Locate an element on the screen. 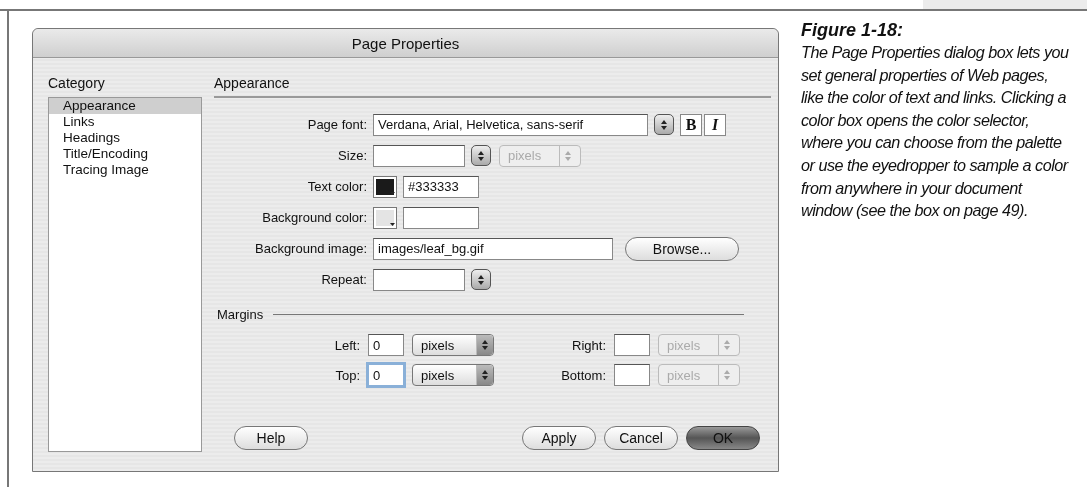  category-item: Appearance is located at coordinates (125, 106).